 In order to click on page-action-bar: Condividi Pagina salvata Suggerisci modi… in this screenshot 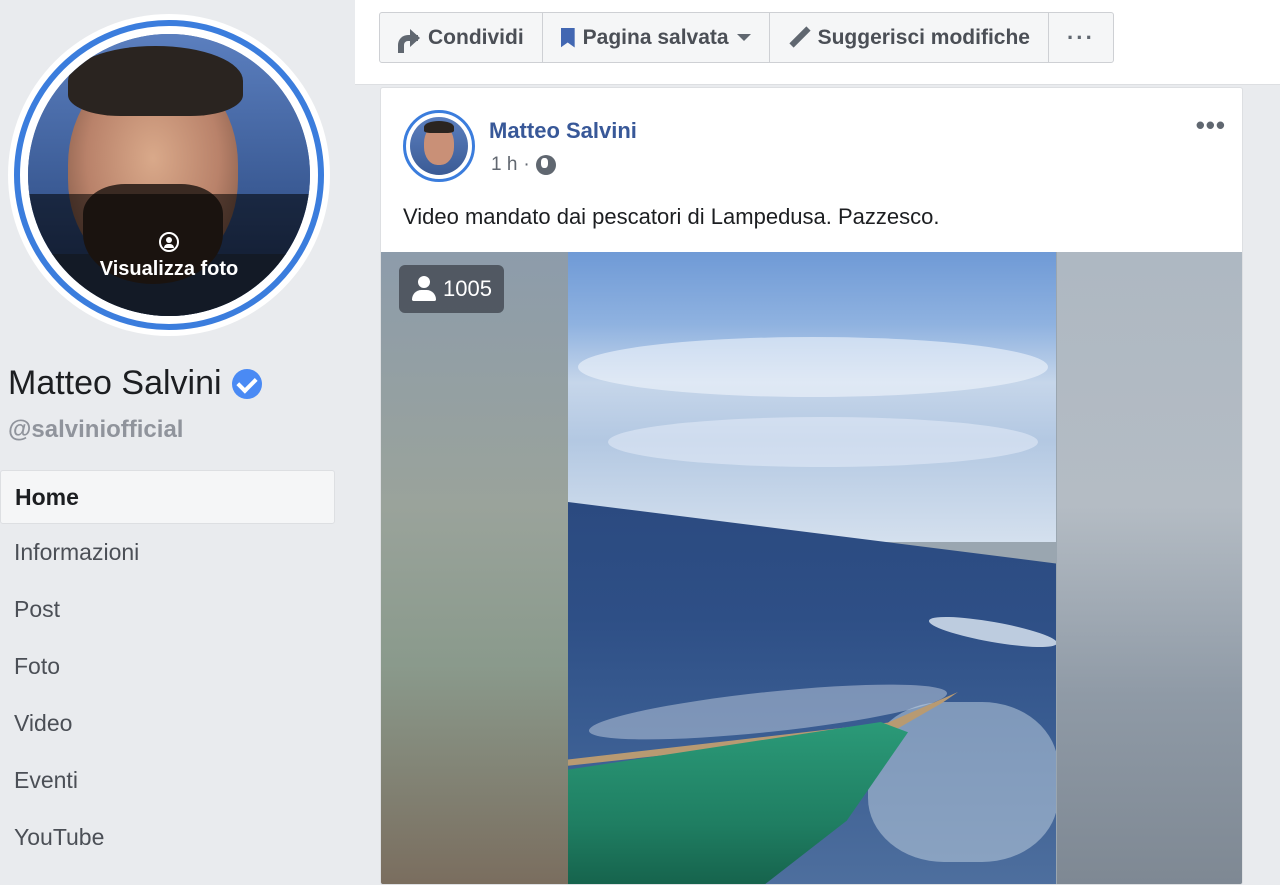, I will do `click(817, 42)`.